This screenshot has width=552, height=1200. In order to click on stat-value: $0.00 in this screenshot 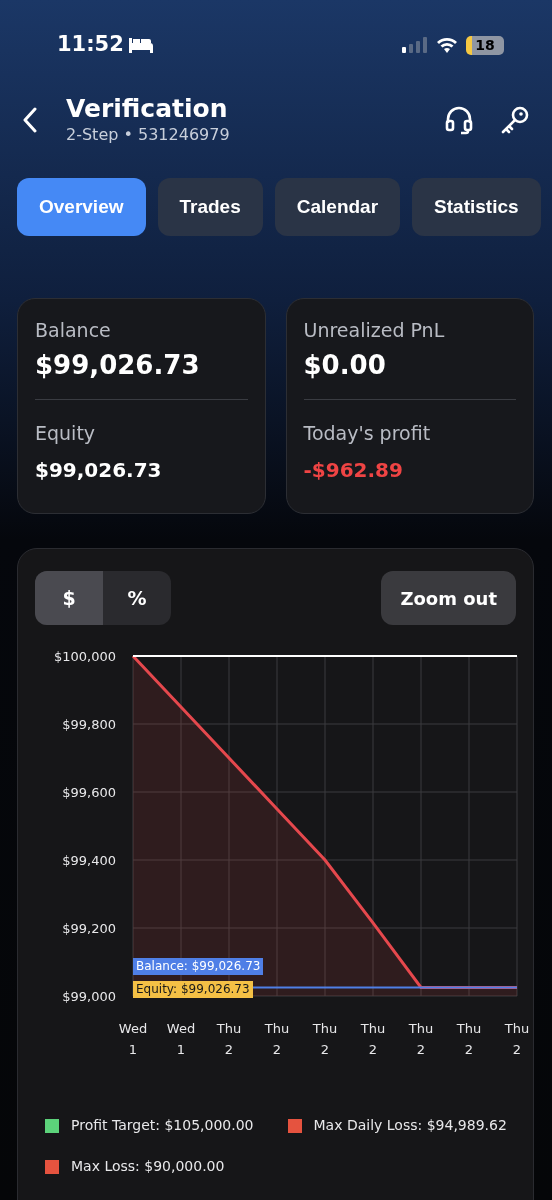, I will do `click(345, 365)`.